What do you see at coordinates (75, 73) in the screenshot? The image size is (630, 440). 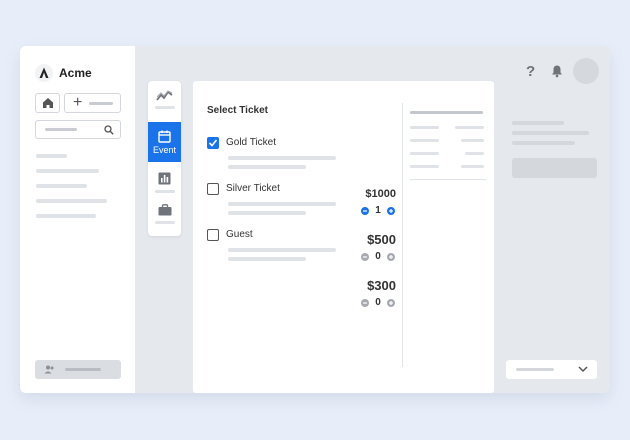 I see `app-name: Acme` at bounding box center [75, 73].